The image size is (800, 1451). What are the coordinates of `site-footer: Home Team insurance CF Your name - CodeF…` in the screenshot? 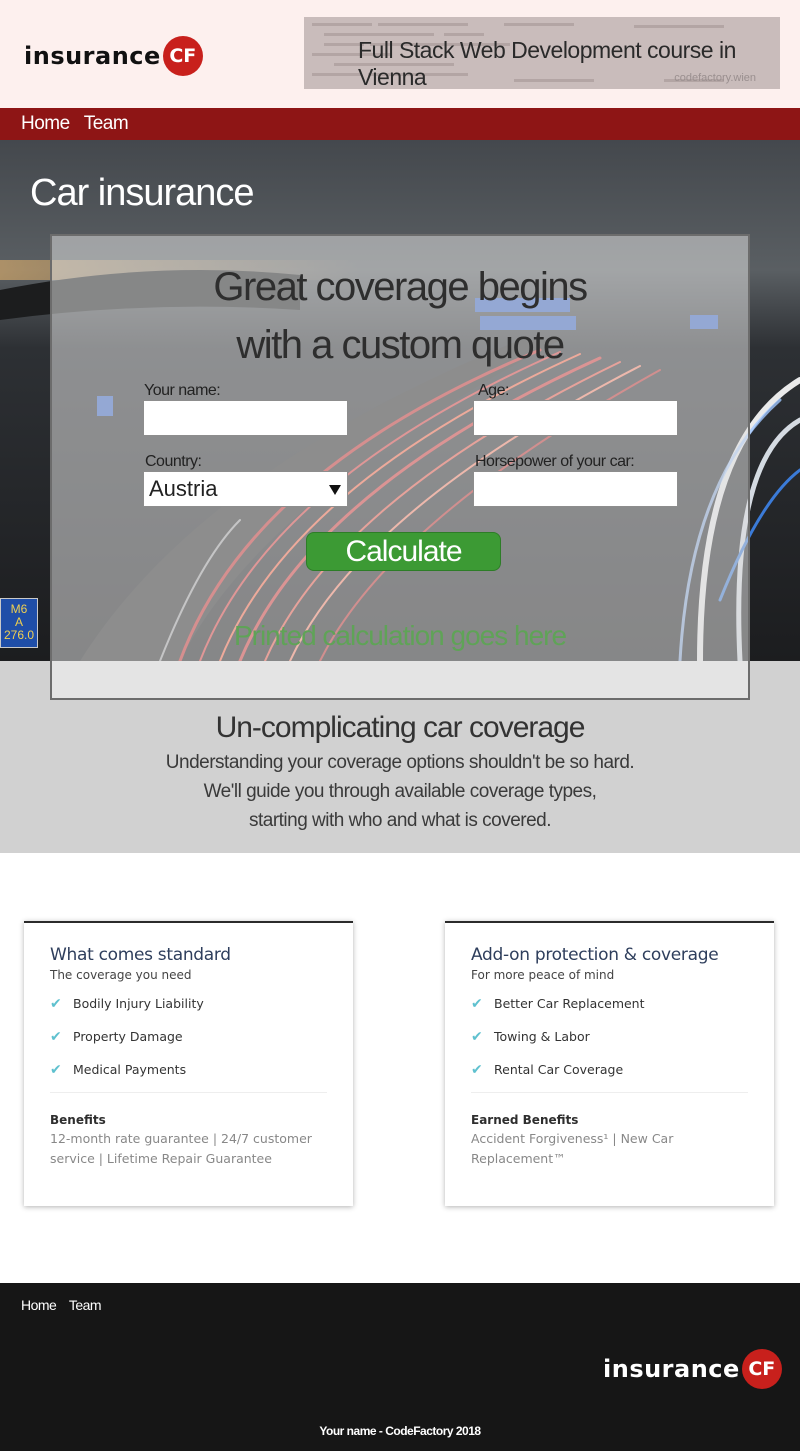 It's located at (400, 1367).